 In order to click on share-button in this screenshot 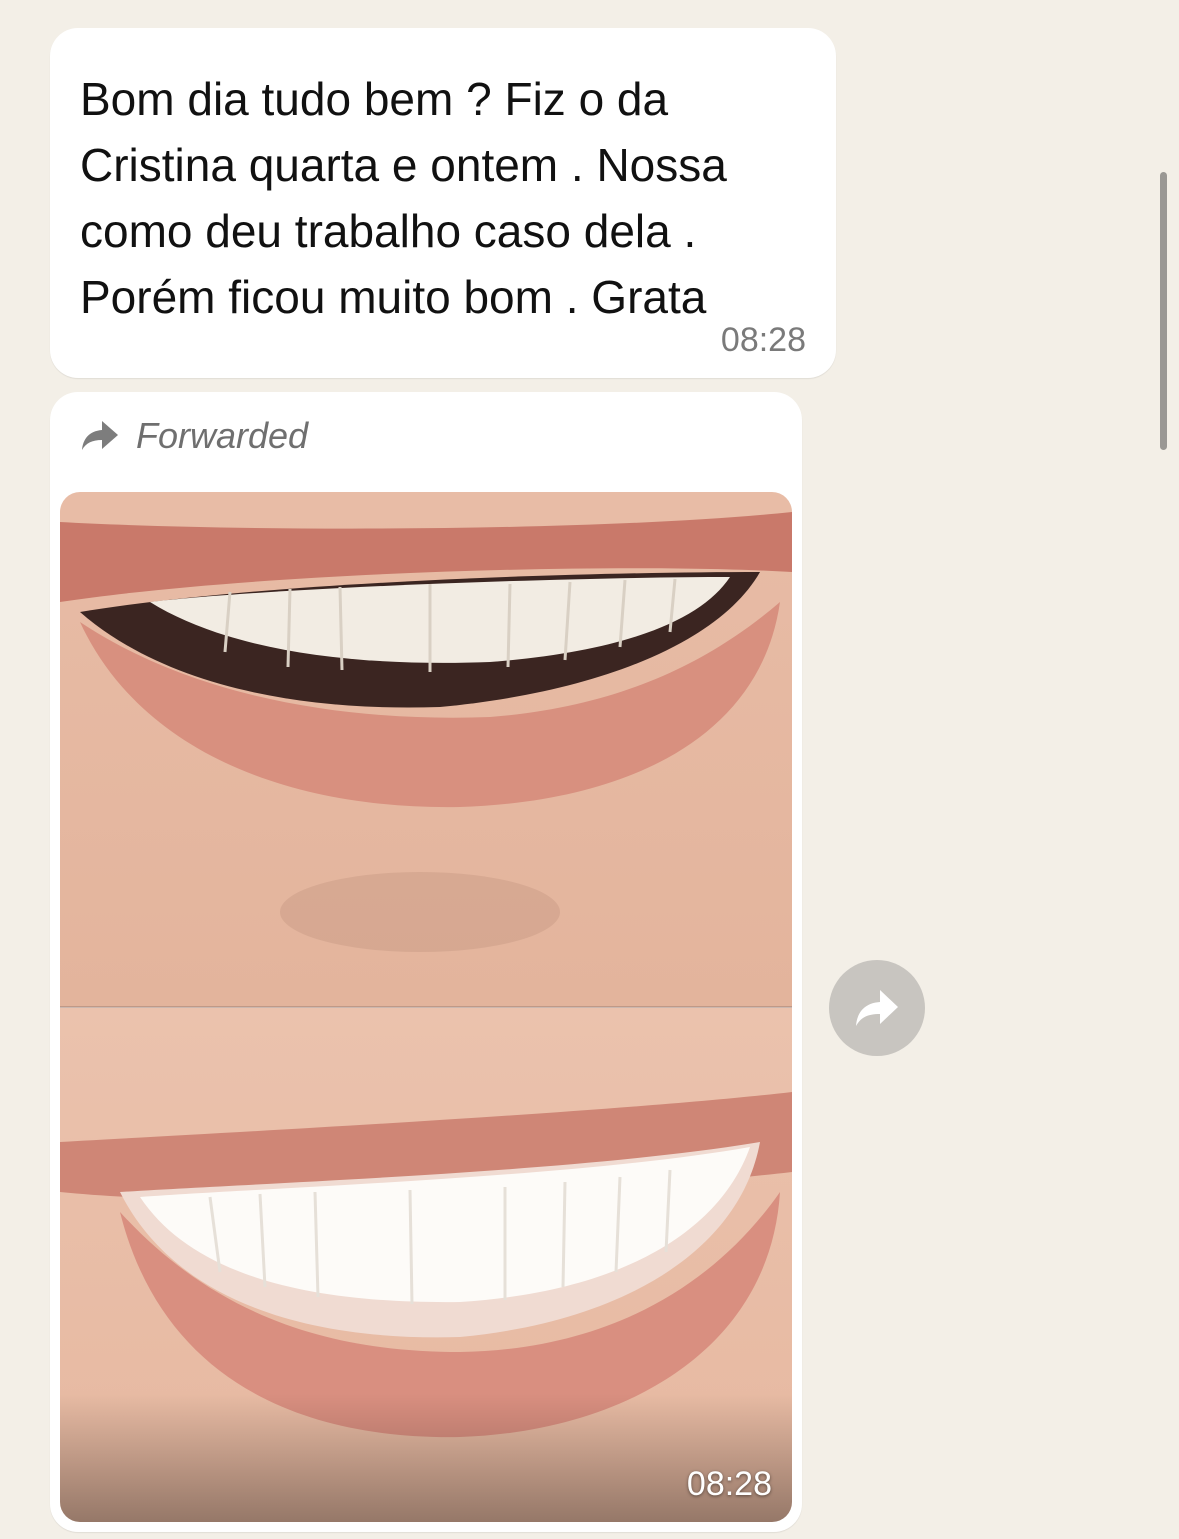, I will do `click(877, 1008)`.